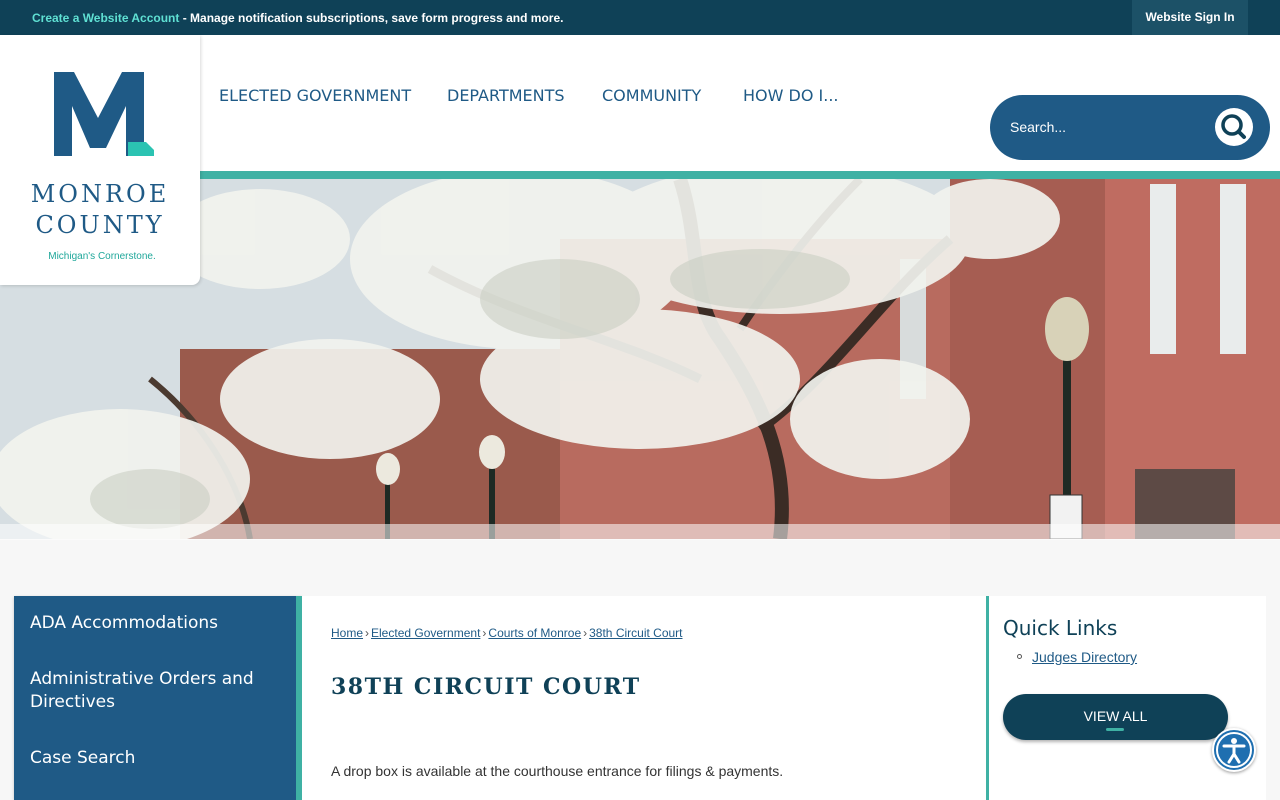  What do you see at coordinates (82, 758) in the screenshot?
I see `sidebar-item-case-search: Case Search` at bounding box center [82, 758].